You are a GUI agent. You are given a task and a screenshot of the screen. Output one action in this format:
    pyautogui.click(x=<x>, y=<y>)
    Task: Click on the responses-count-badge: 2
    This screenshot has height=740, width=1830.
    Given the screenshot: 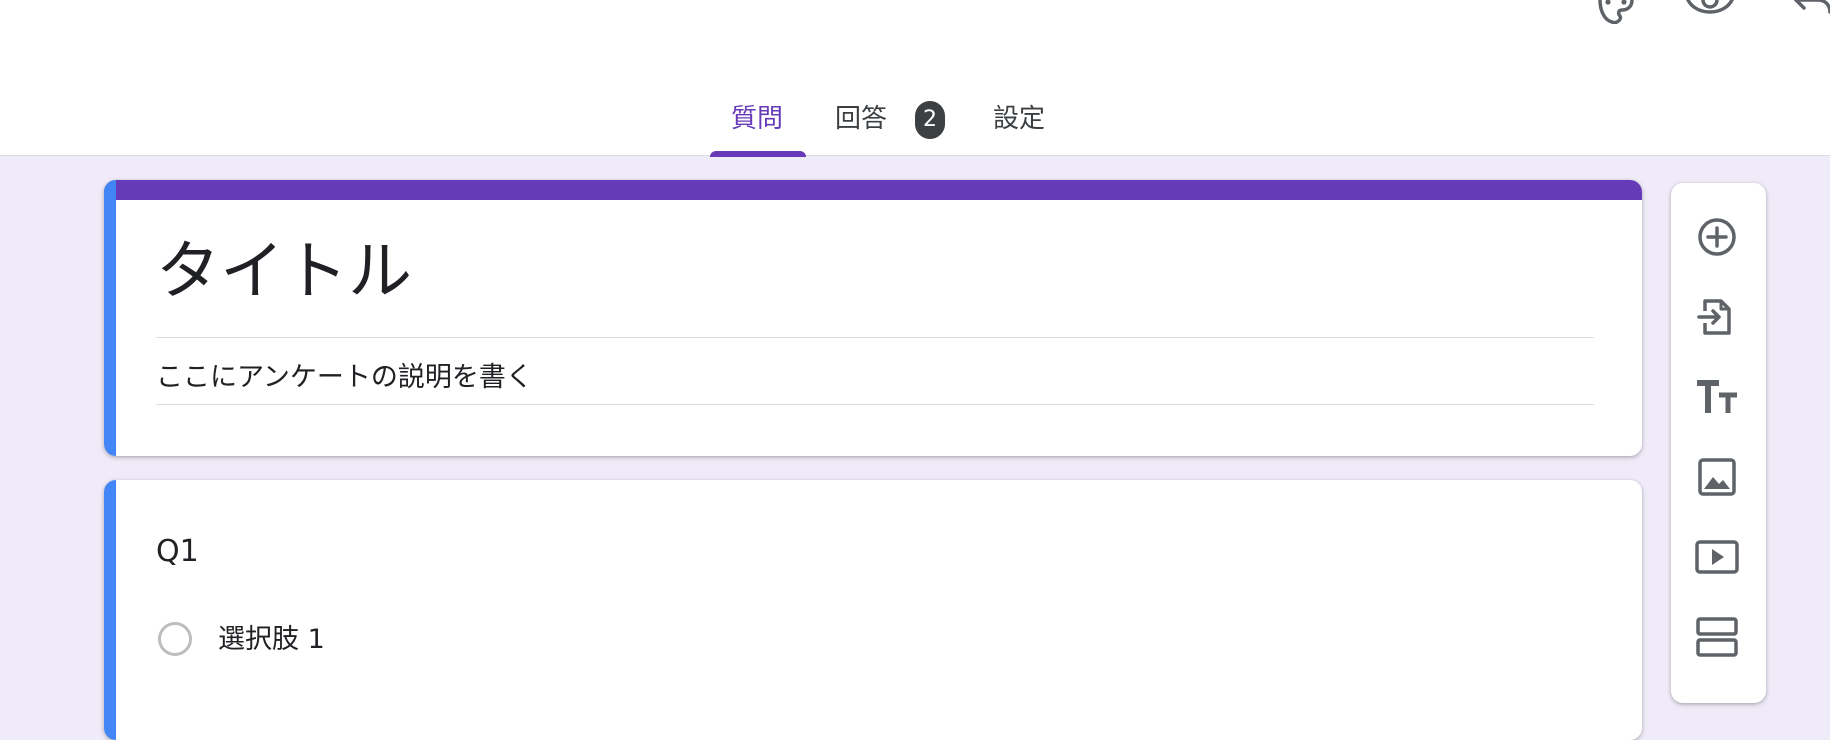 What is the action you would take?
    pyautogui.click(x=930, y=120)
    